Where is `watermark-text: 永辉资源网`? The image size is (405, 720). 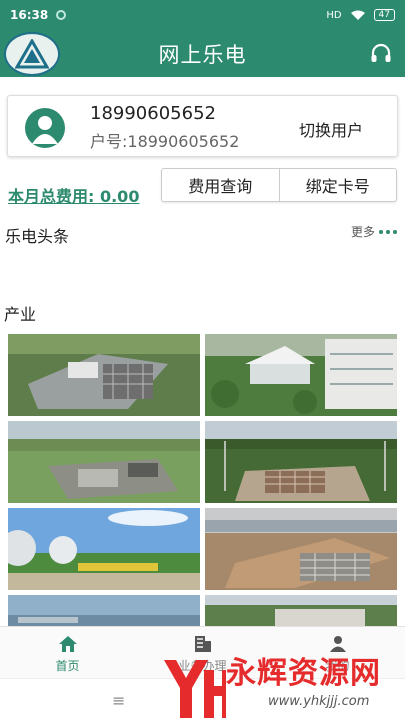 watermark-text: 永辉资源网 is located at coordinates (303, 673).